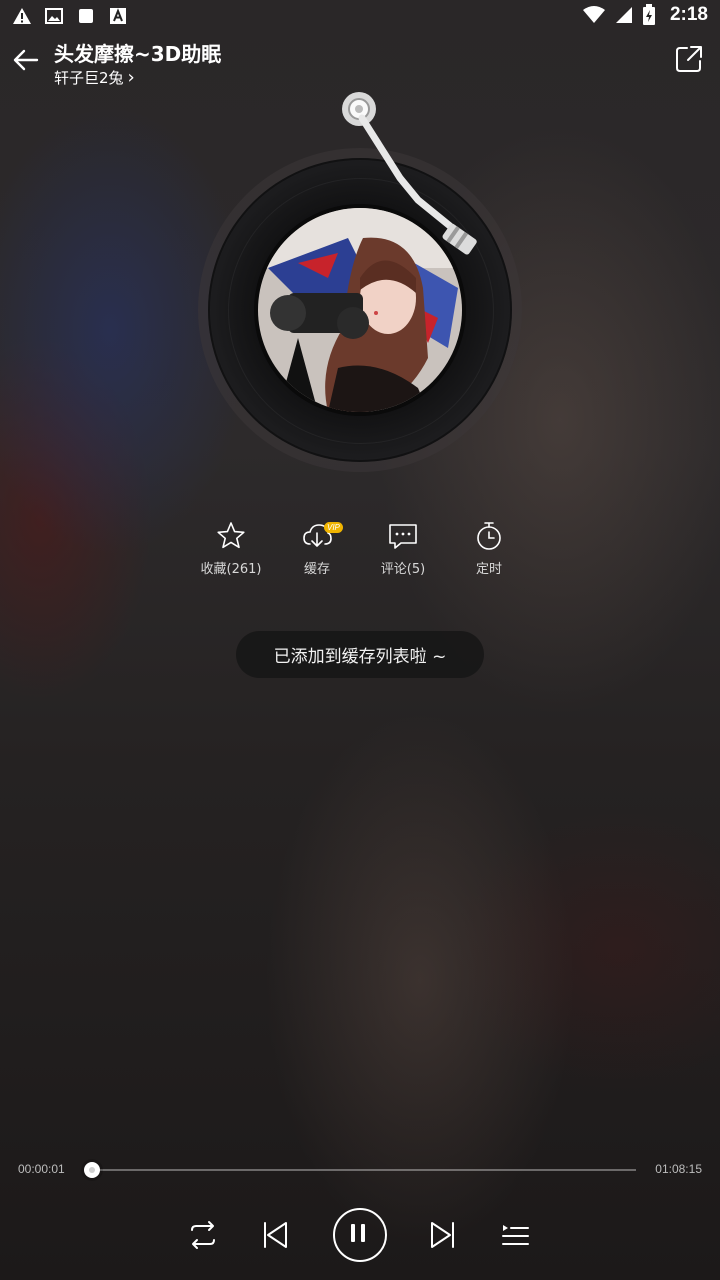  I want to click on status-left-icons, so click(70, 16).